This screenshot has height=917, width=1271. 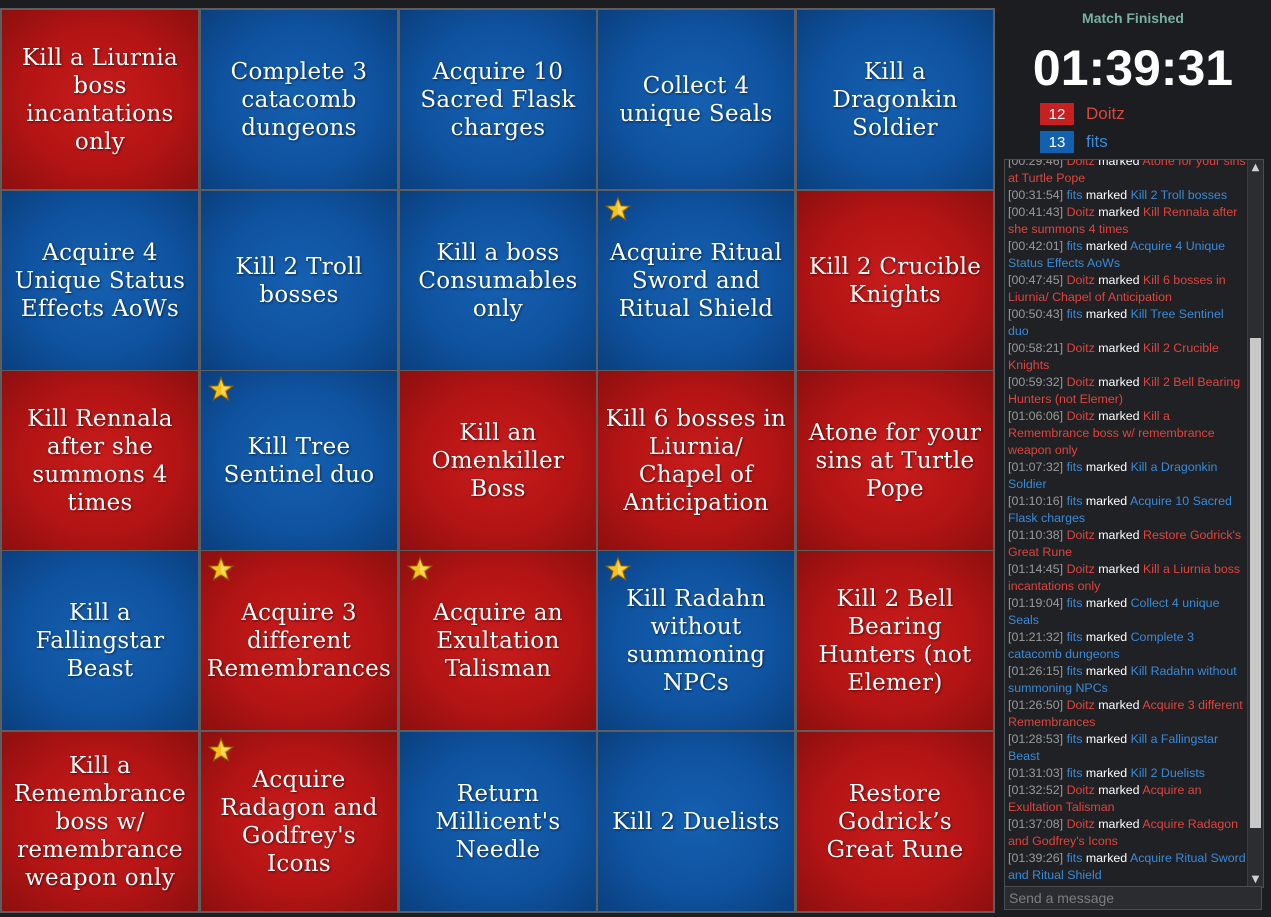 I want to click on chat-scrollbar: ▲ ▼, so click(x=1255, y=523).